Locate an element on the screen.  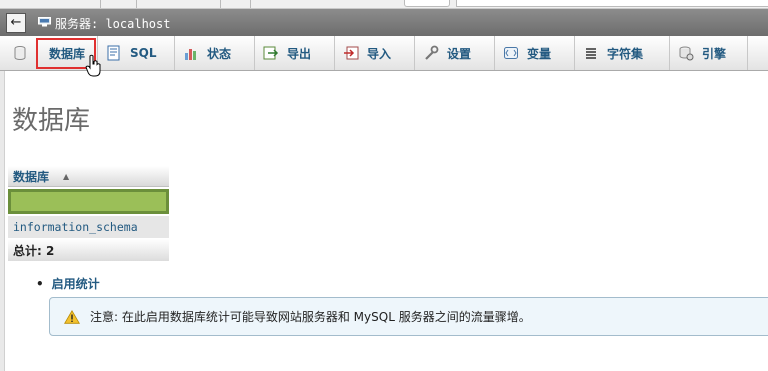
tab-import-label: 导入 is located at coordinates (379, 53).